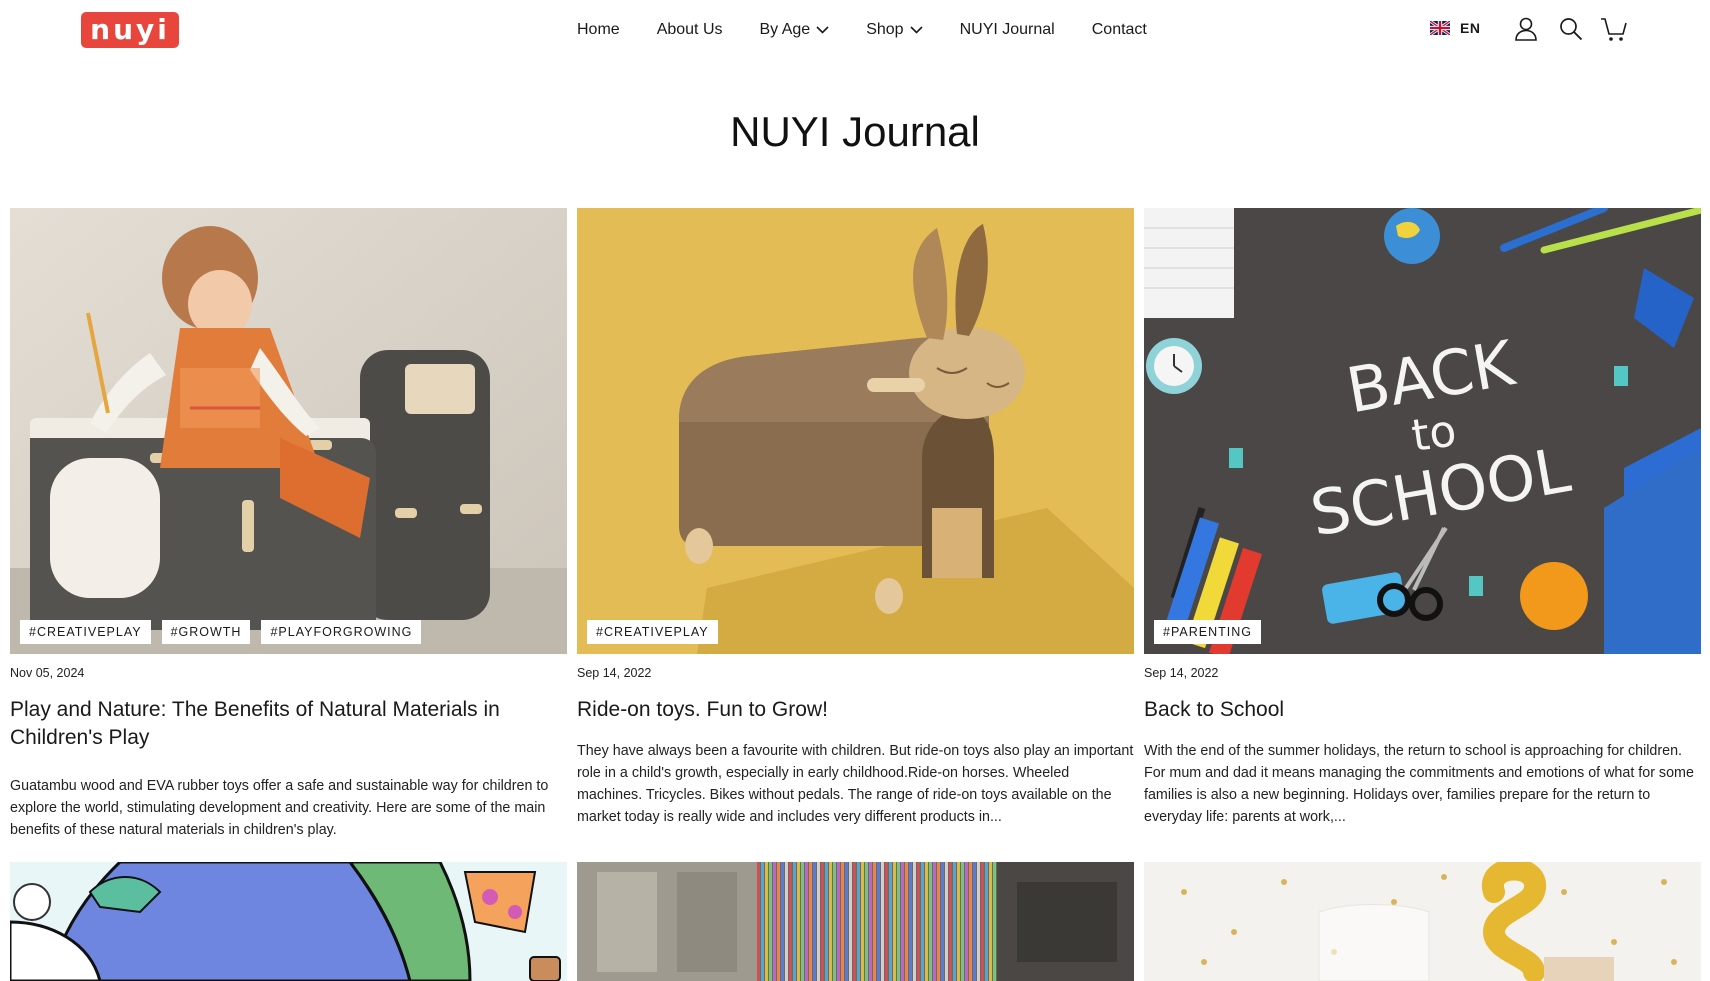  I want to click on language-selector: EN, so click(1455, 28).